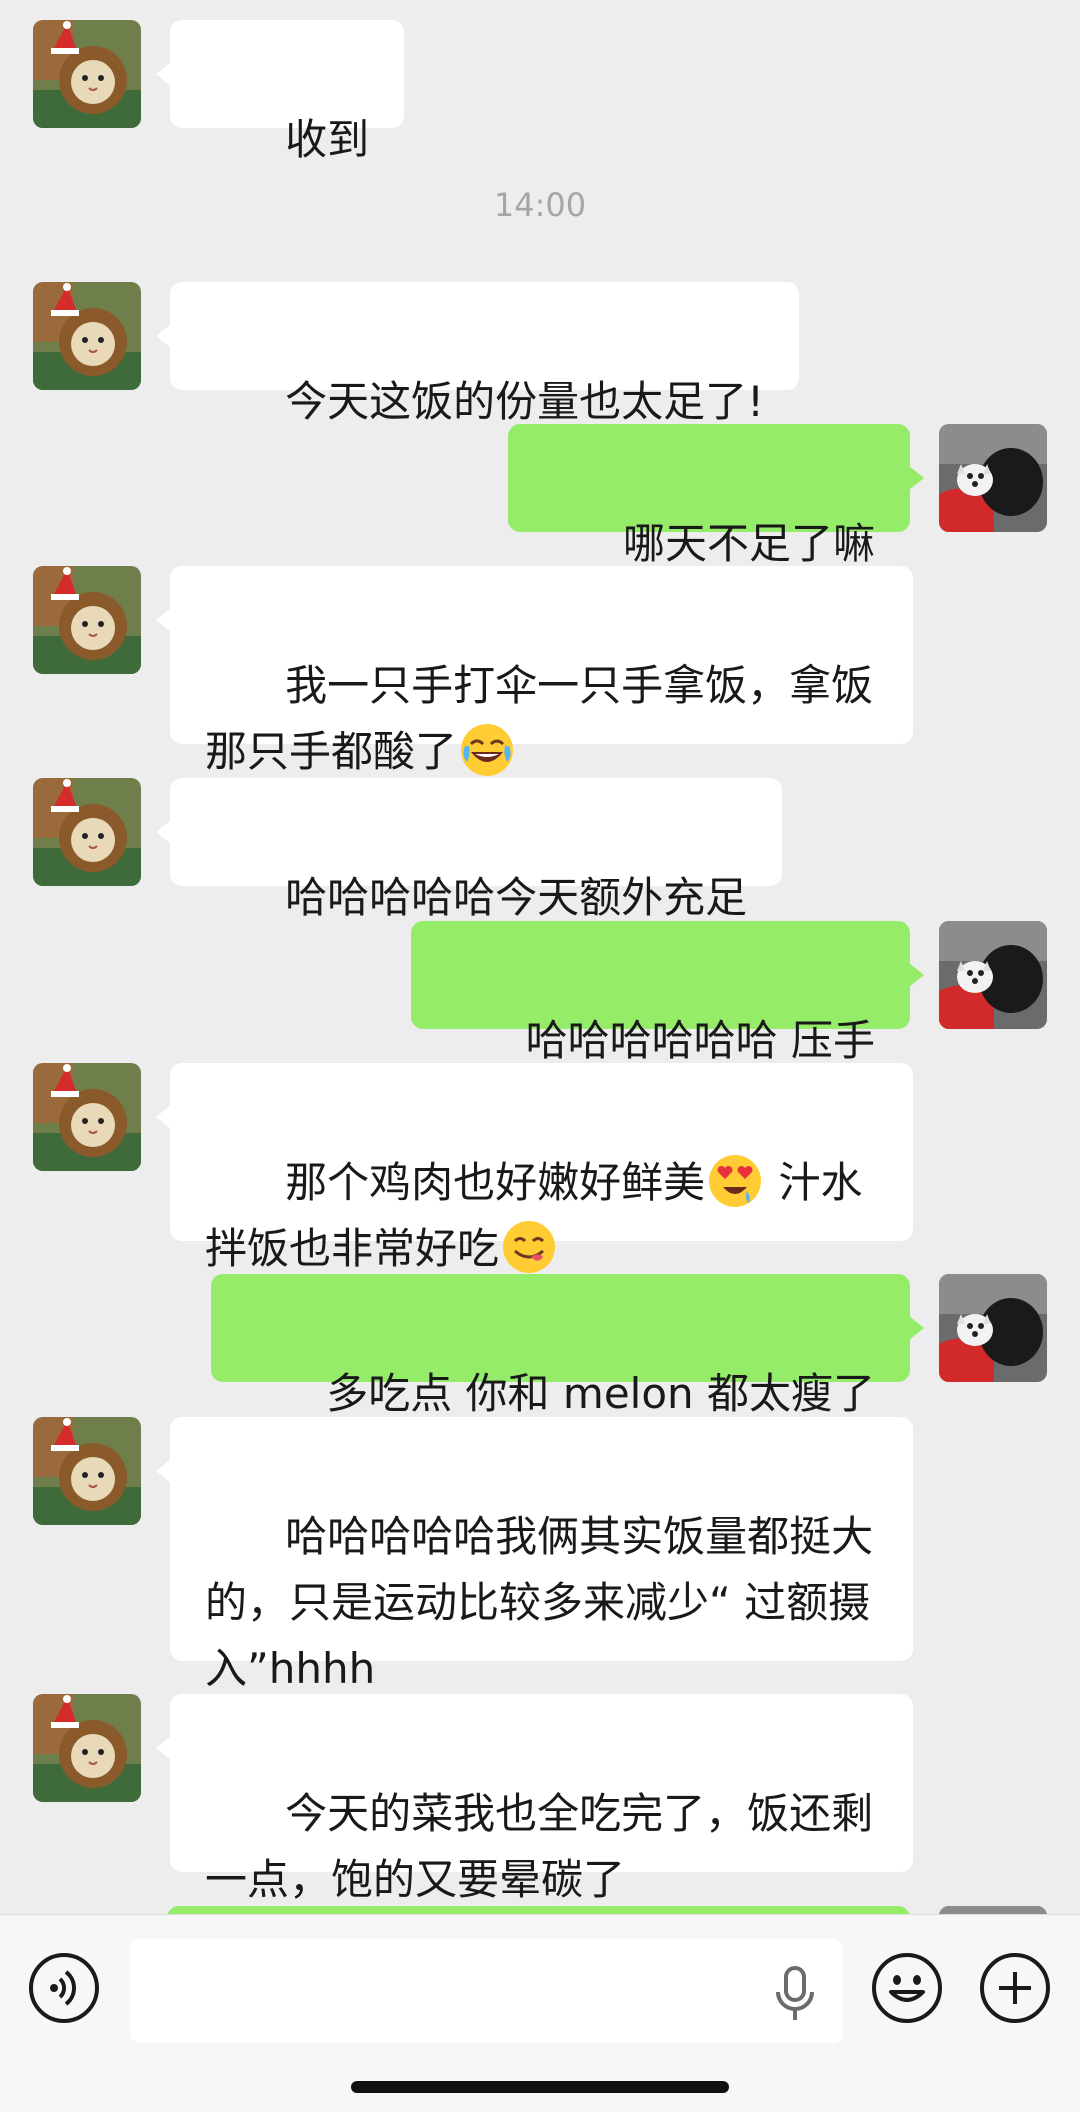  Describe the element at coordinates (567, 1346) in the screenshot. I see `sent-message-bubble: 多吃点 你和 melon 都太瘦了` at that location.